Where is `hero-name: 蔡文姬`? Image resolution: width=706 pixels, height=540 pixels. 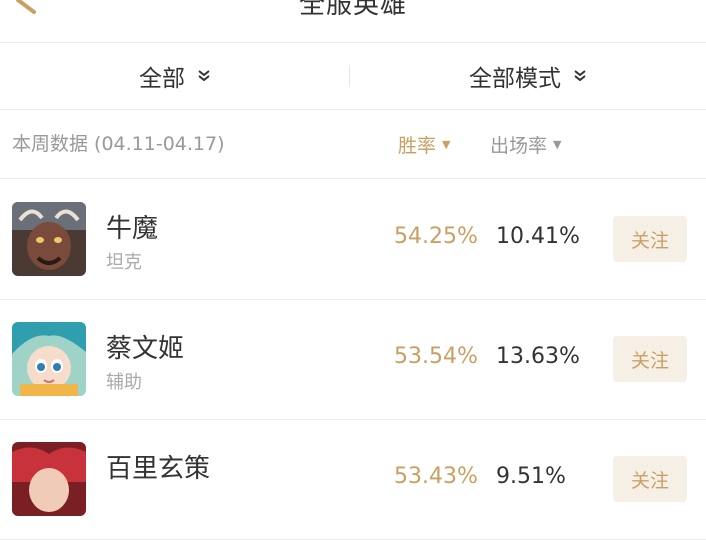
hero-name: 蔡文姬 is located at coordinates (145, 349).